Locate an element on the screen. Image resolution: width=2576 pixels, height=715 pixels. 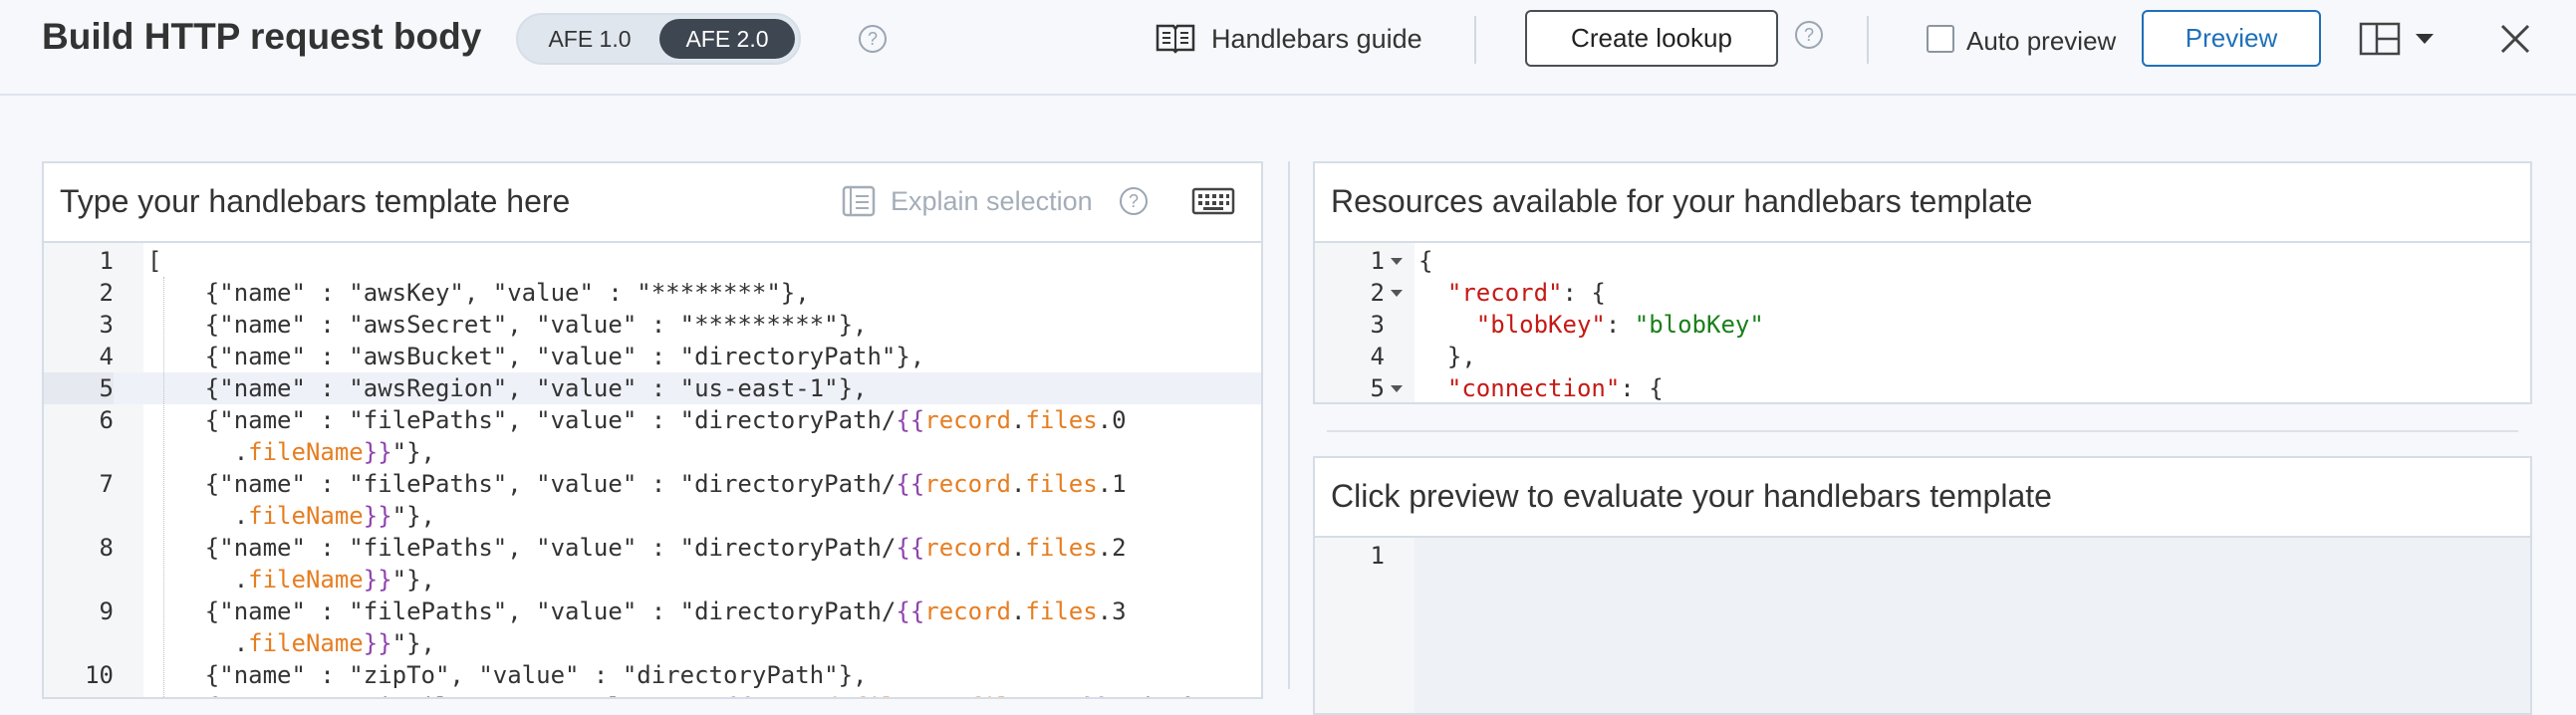
code-token: : is located at coordinates (1620, 325).